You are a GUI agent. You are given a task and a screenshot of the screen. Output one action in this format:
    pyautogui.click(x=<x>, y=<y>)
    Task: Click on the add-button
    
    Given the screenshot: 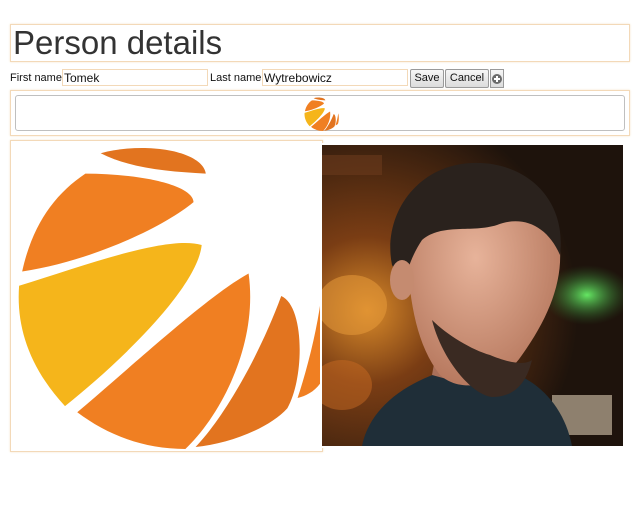 What is the action you would take?
    pyautogui.click(x=497, y=78)
    